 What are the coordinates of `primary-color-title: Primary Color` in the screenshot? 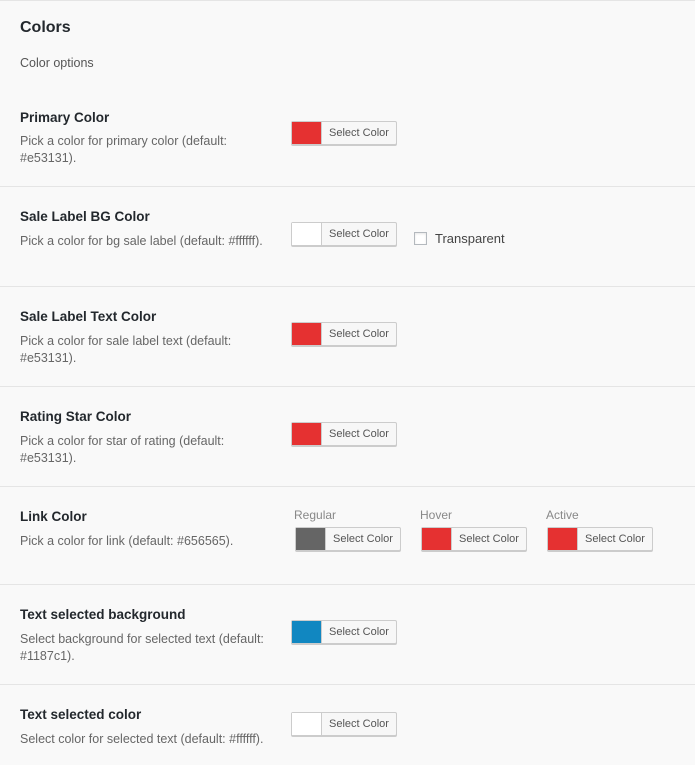 It's located at (65, 117).